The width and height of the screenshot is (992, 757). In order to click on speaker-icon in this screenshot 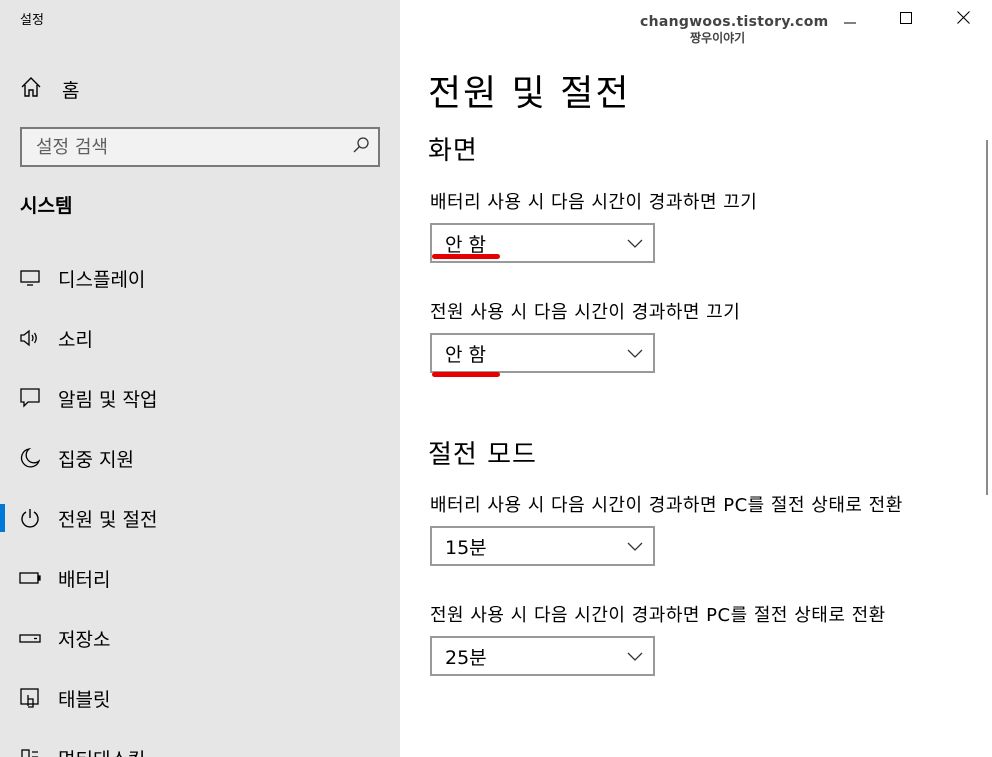, I will do `click(30, 338)`.